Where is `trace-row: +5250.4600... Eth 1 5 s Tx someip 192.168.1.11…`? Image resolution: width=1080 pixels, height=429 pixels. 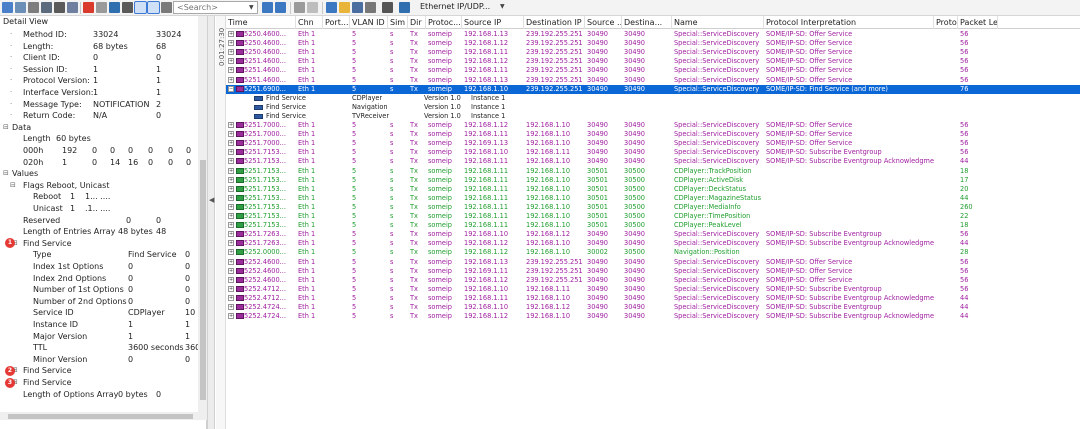 trace-row: +5250.4600... Eth 1 5 s Tx someip 192.168.1.11… is located at coordinates (653, 52).